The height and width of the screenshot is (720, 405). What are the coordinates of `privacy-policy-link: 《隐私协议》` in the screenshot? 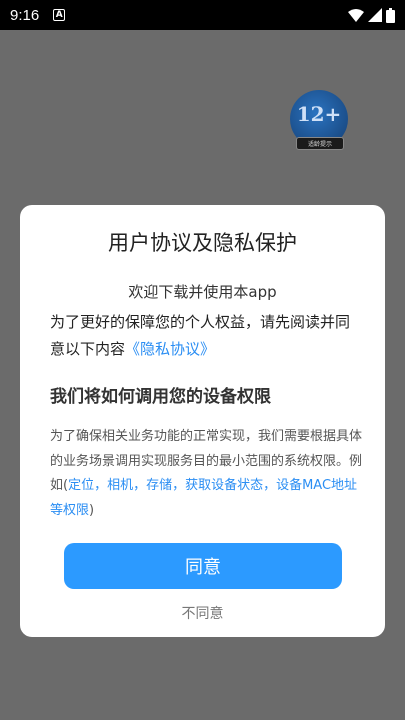 It's located at (170, 349).